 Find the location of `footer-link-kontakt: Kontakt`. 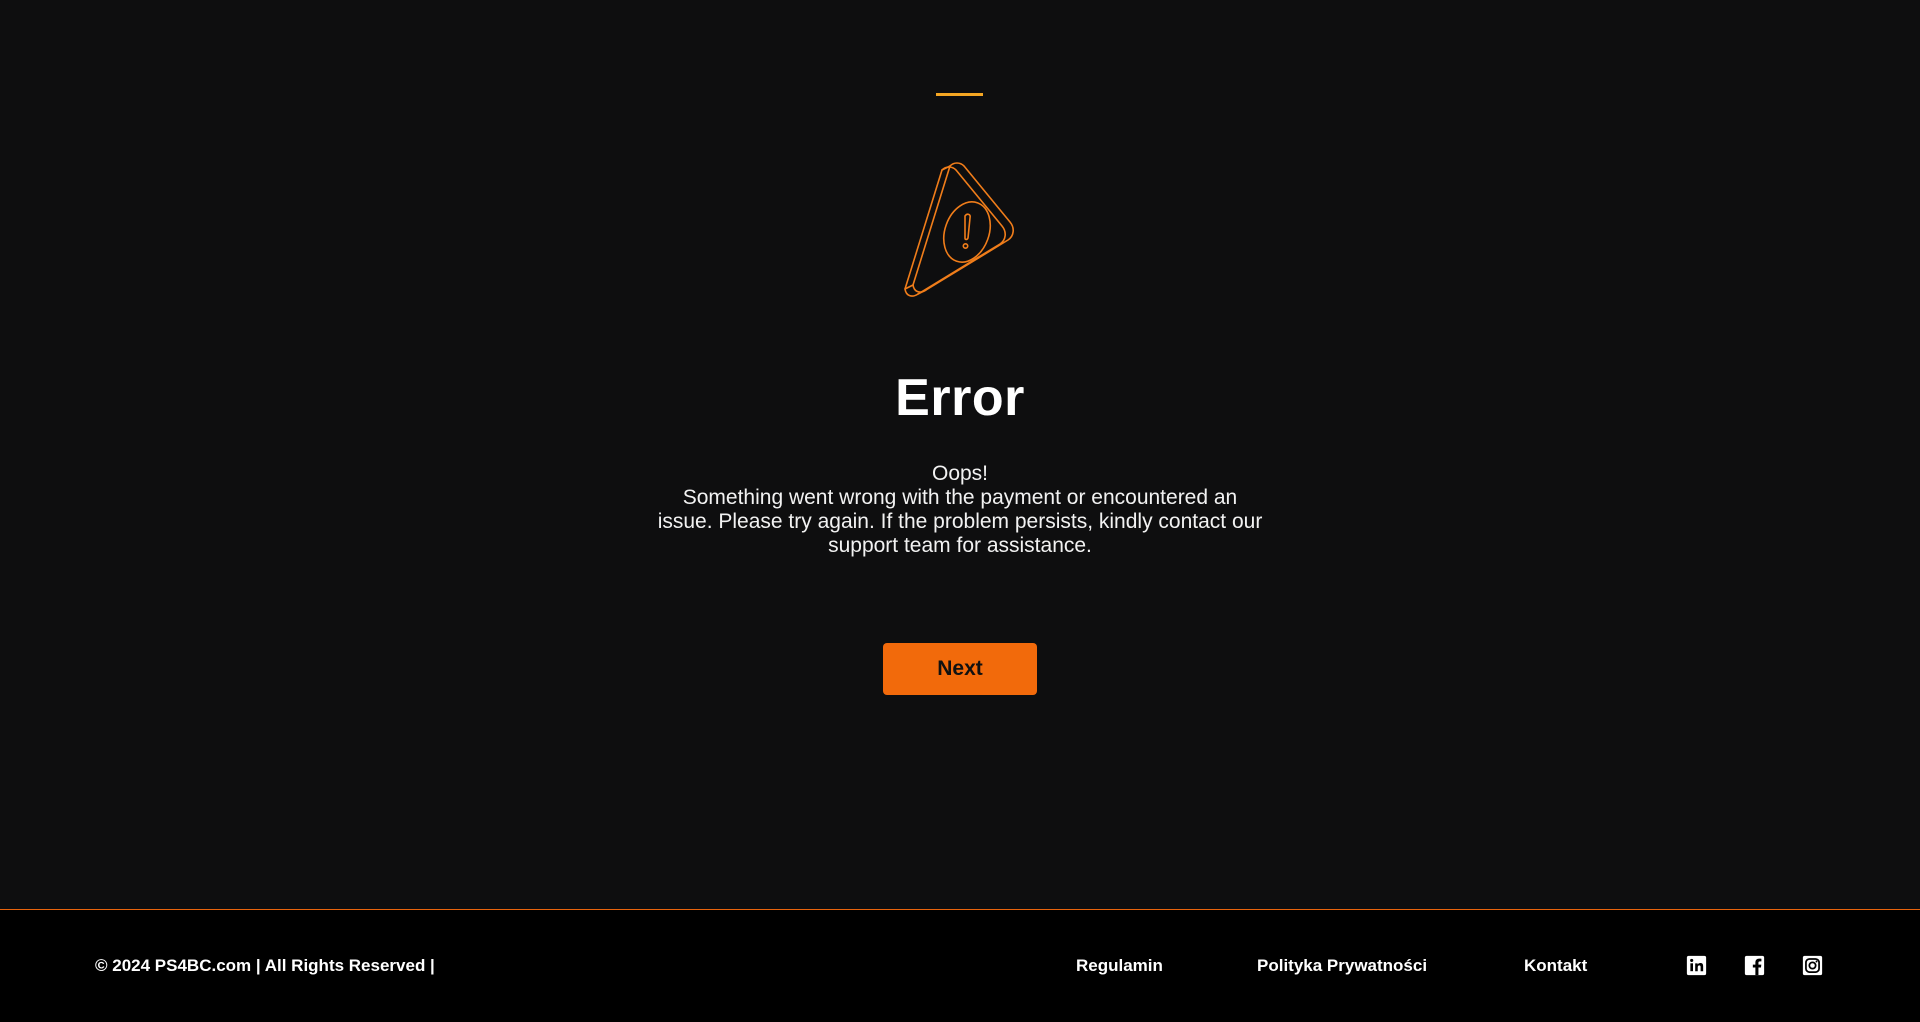

footer-link-kontakt: Kontakt is located at coordinates (1555, 966).